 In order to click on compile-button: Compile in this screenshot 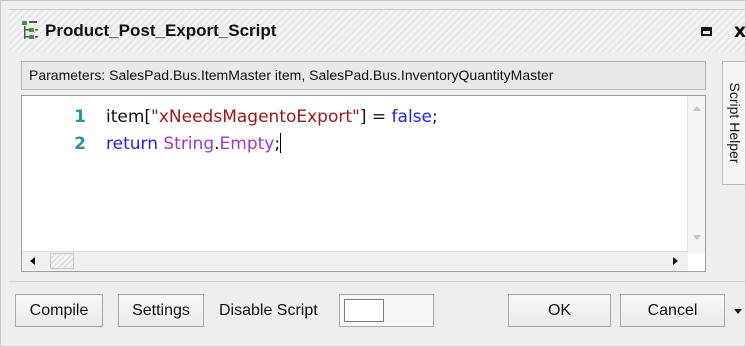, I will do `click(59, 310)`.